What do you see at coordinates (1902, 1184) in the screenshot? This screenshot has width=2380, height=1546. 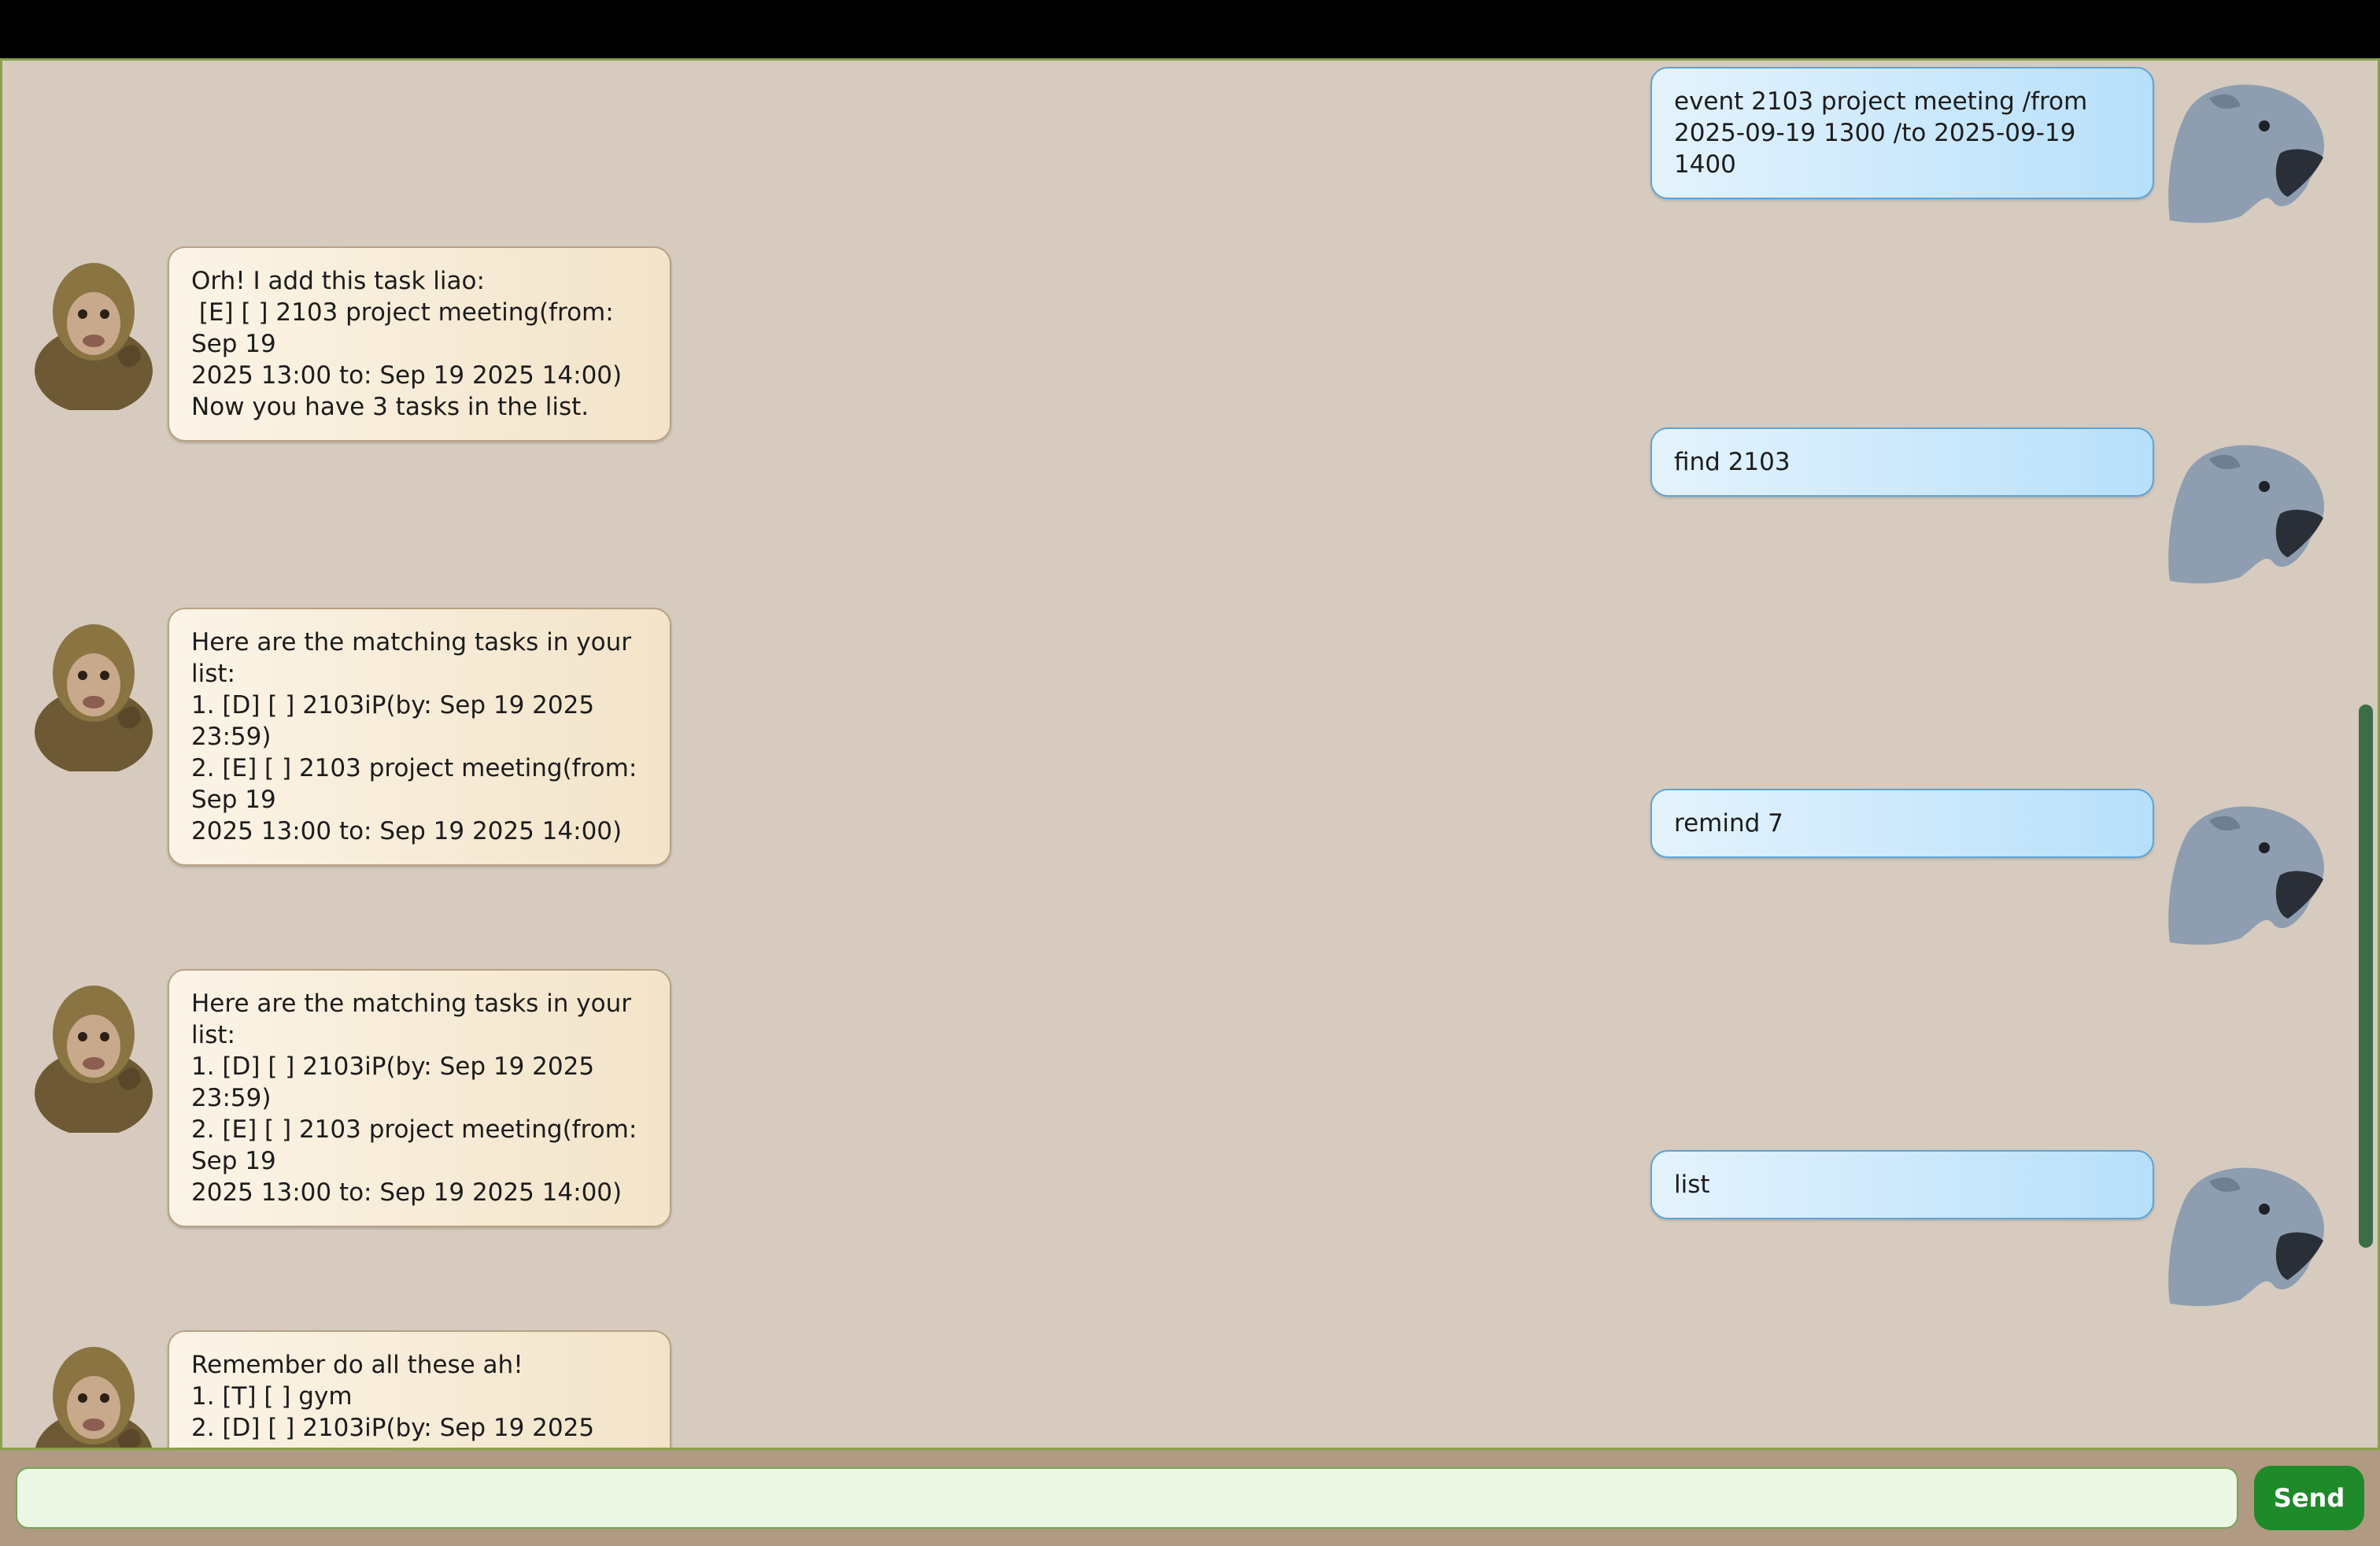 I see `user-message-bubble: list` at bounding box center [1902, 1184].